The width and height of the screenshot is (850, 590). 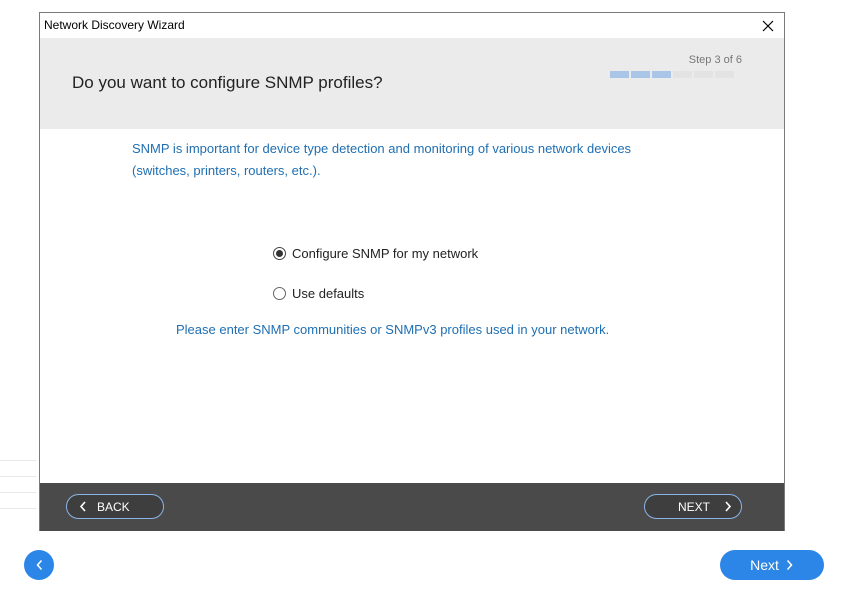 I want to click on option-label: Configure SNMP for my network, so click(x=385, y=253).